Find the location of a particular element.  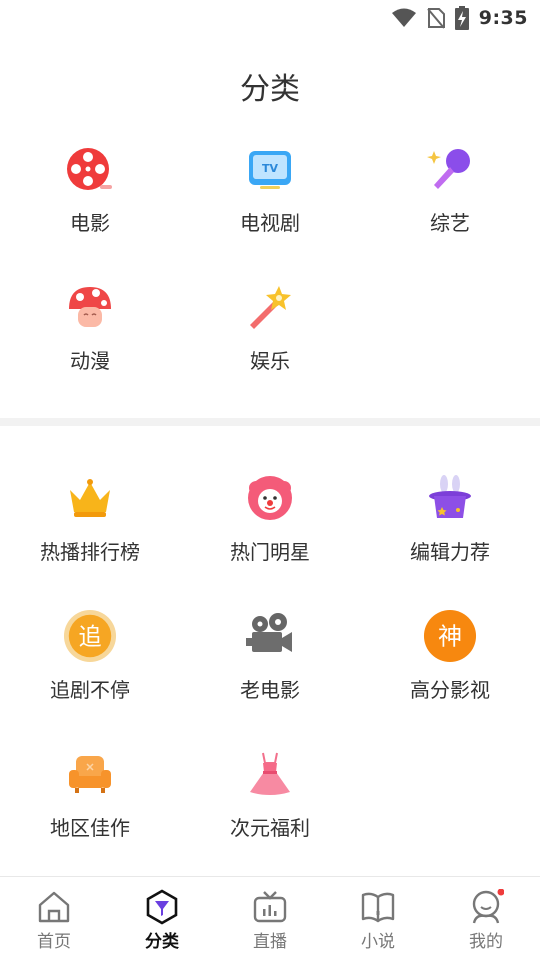

chase-badge-text: 追 is located at coordinates (89, 638).